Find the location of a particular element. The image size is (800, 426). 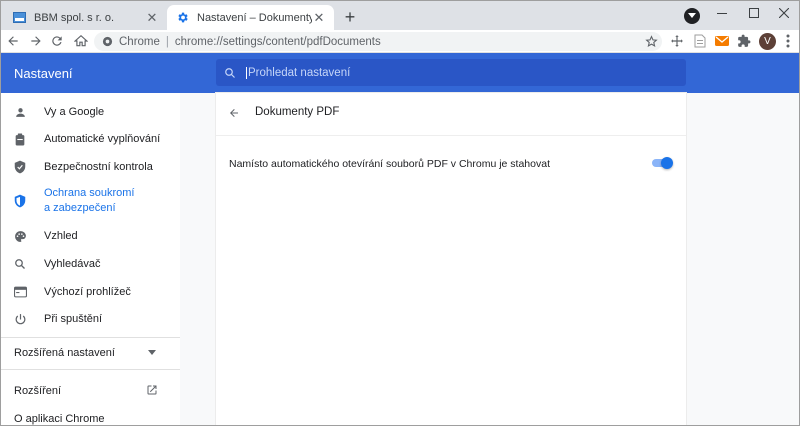

chrome-logo-icon is located at coordinates (107, 41).